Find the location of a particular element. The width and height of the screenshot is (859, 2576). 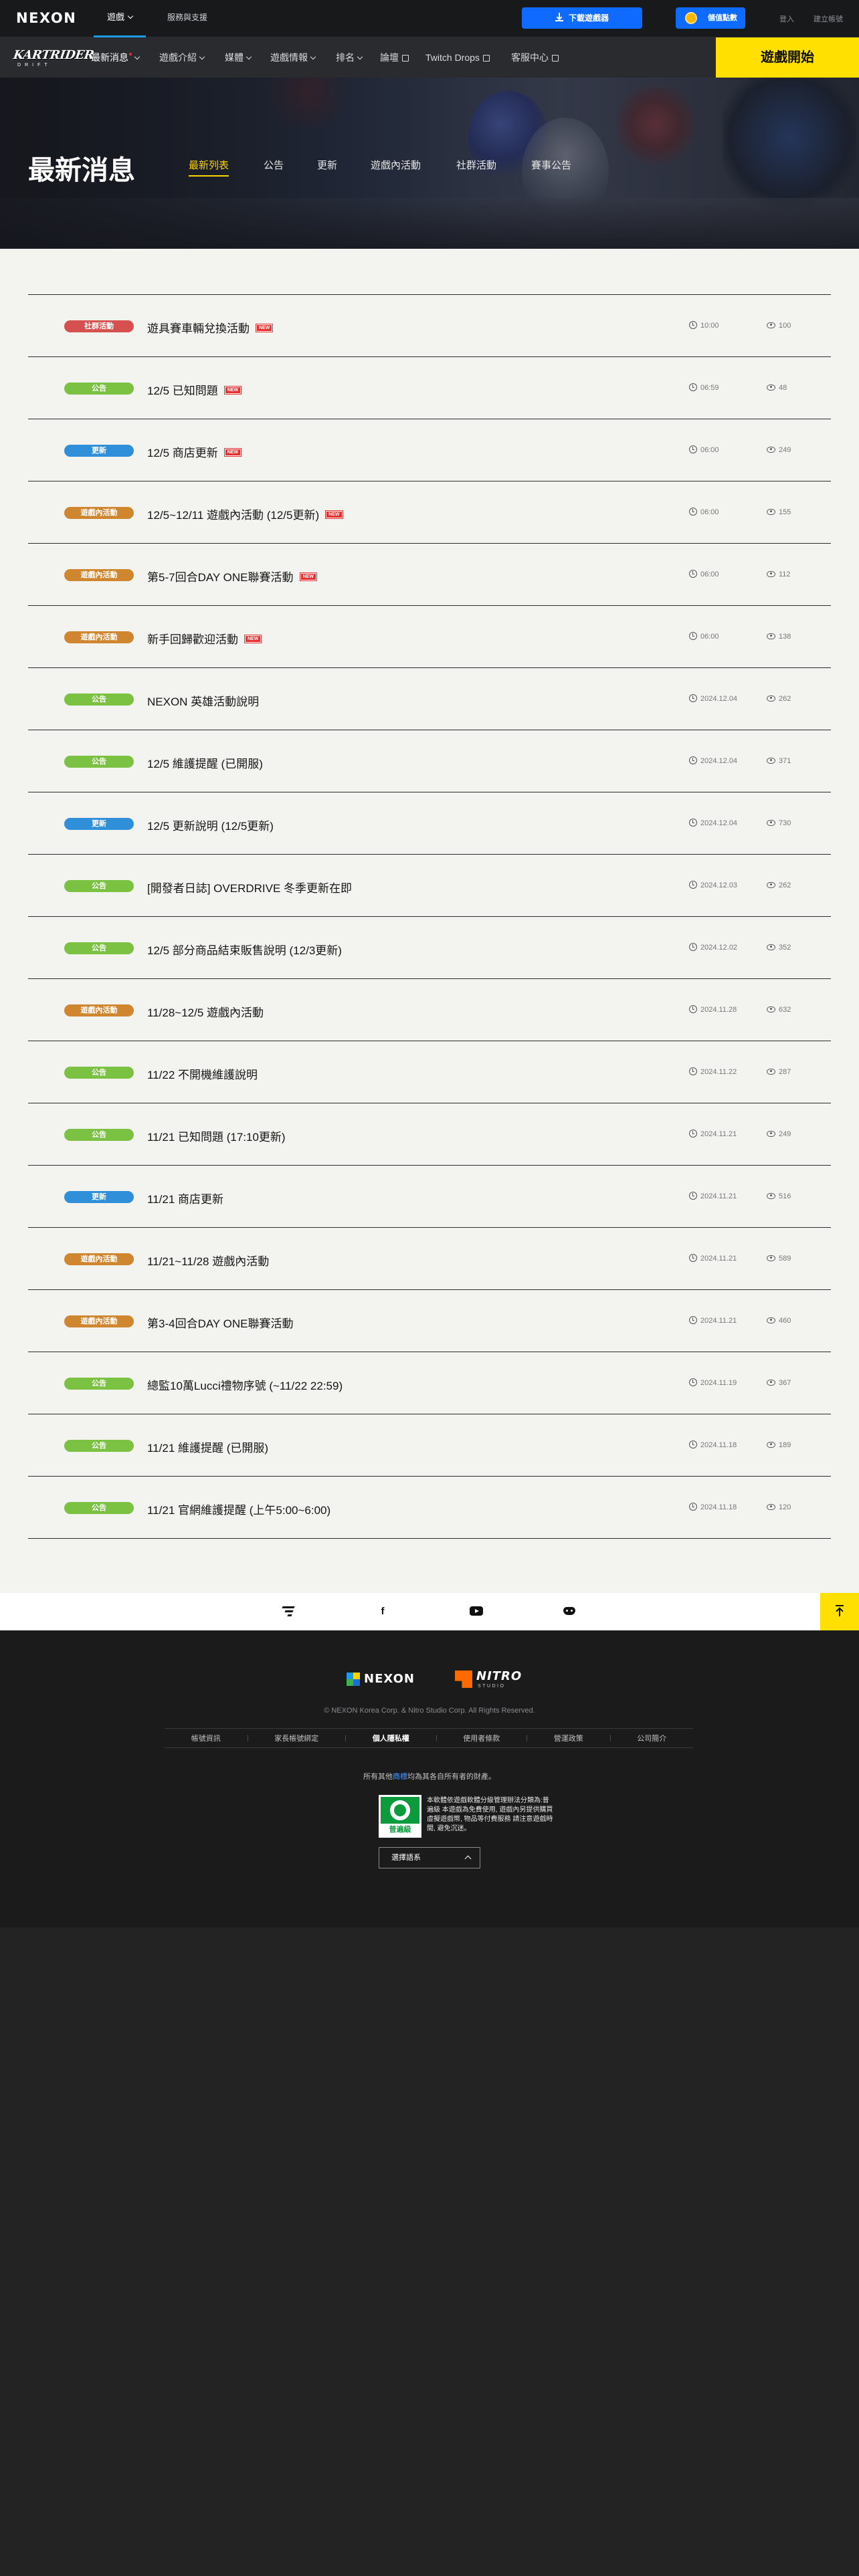

news-title: 11/21 商店更新 is located at coordinates (185, 1198).